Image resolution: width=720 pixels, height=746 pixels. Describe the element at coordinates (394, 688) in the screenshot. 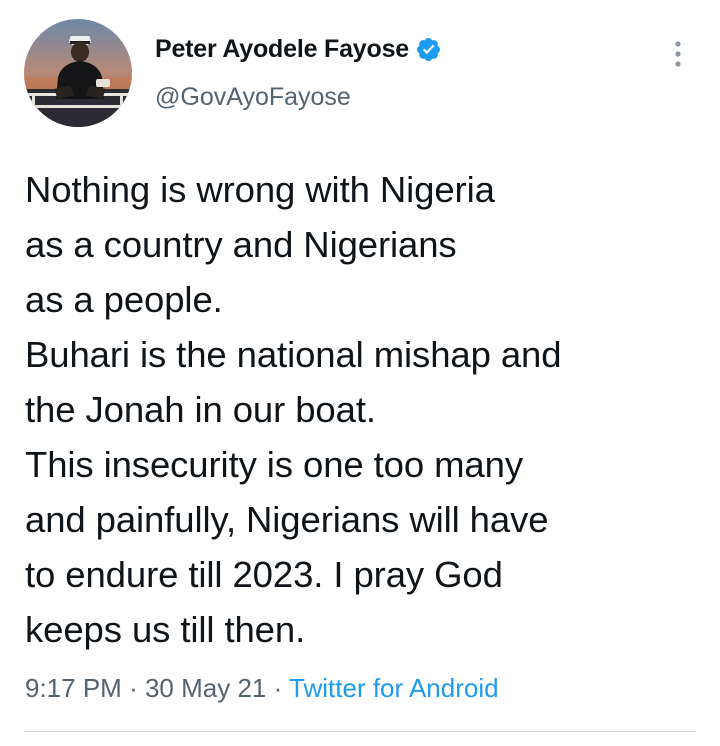

I see `tweet-source-link: Twitter for Android` at that location.